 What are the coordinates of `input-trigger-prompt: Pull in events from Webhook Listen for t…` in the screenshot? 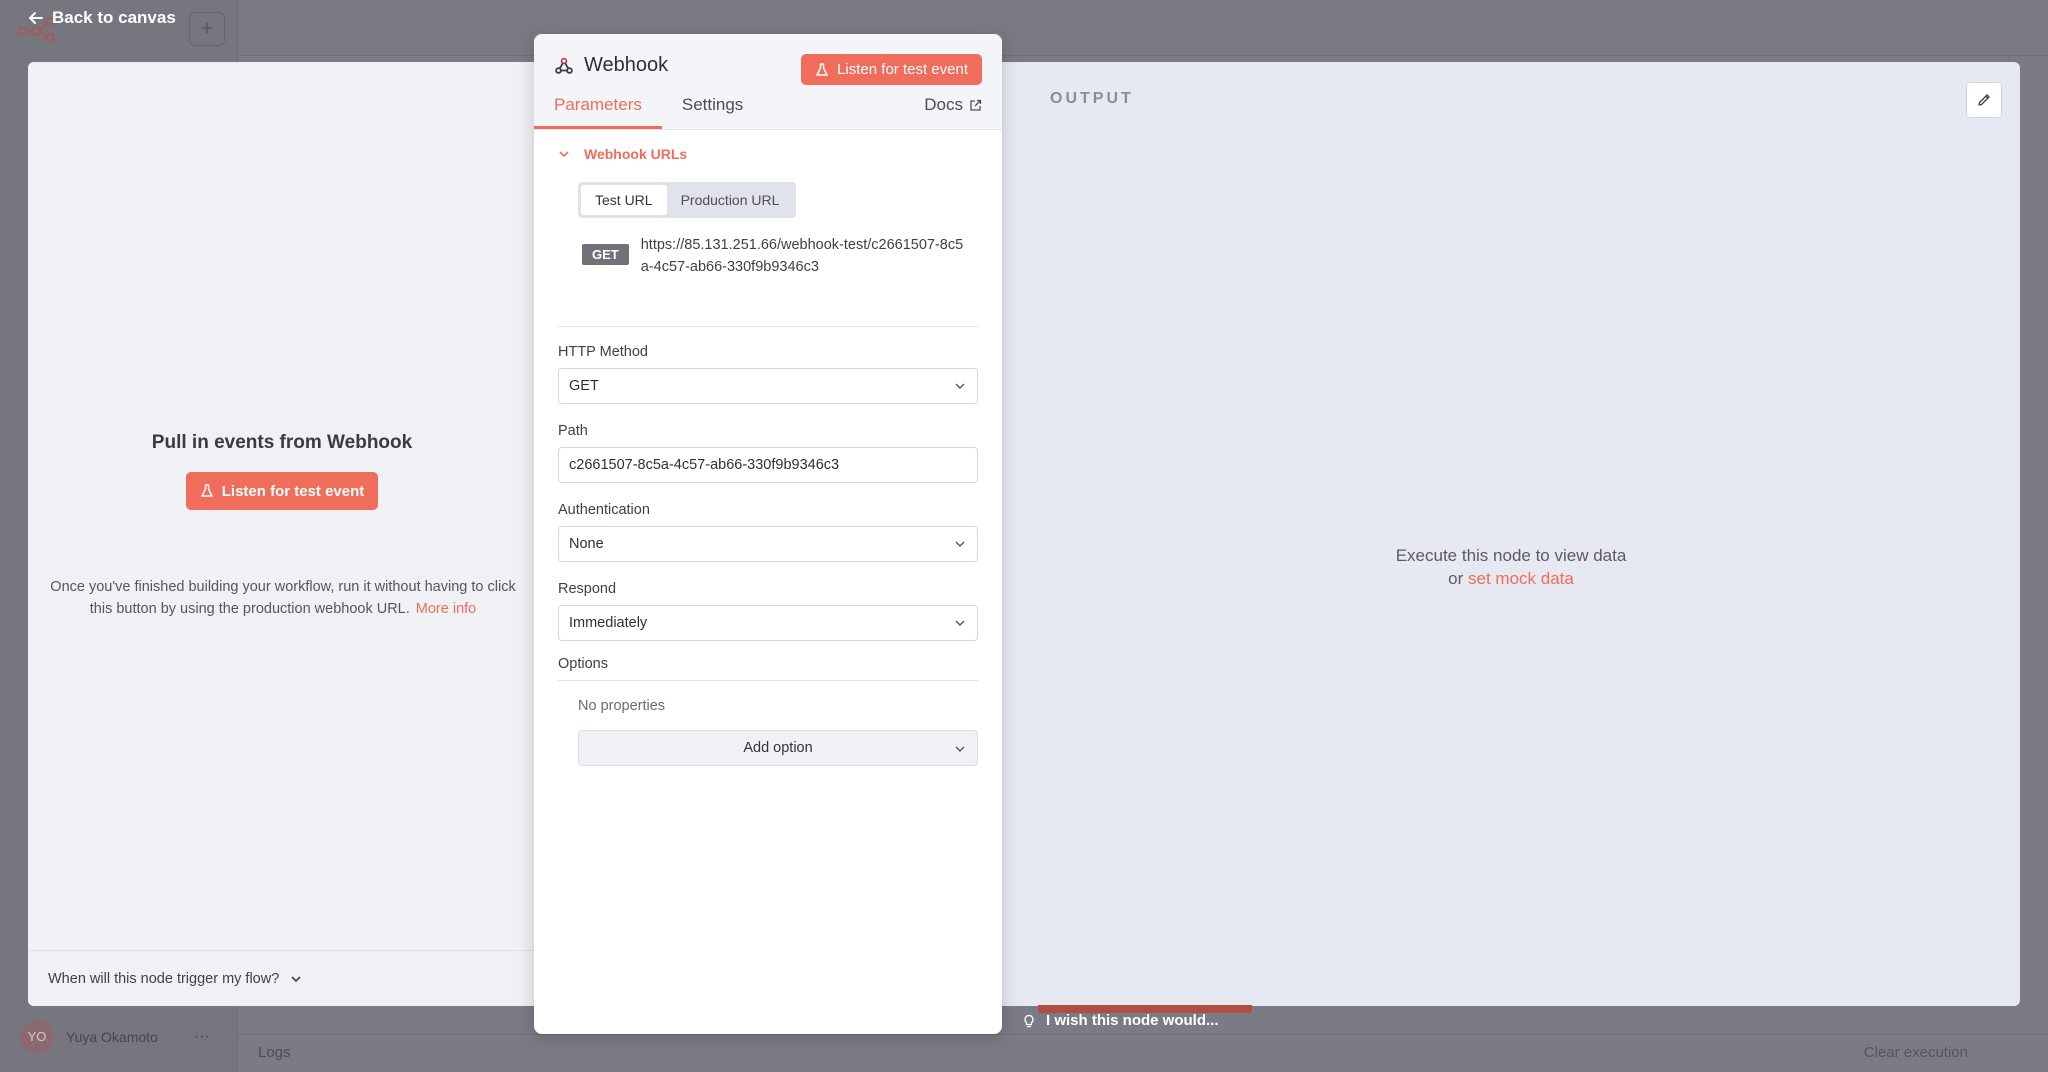 It's located at (282, 471).